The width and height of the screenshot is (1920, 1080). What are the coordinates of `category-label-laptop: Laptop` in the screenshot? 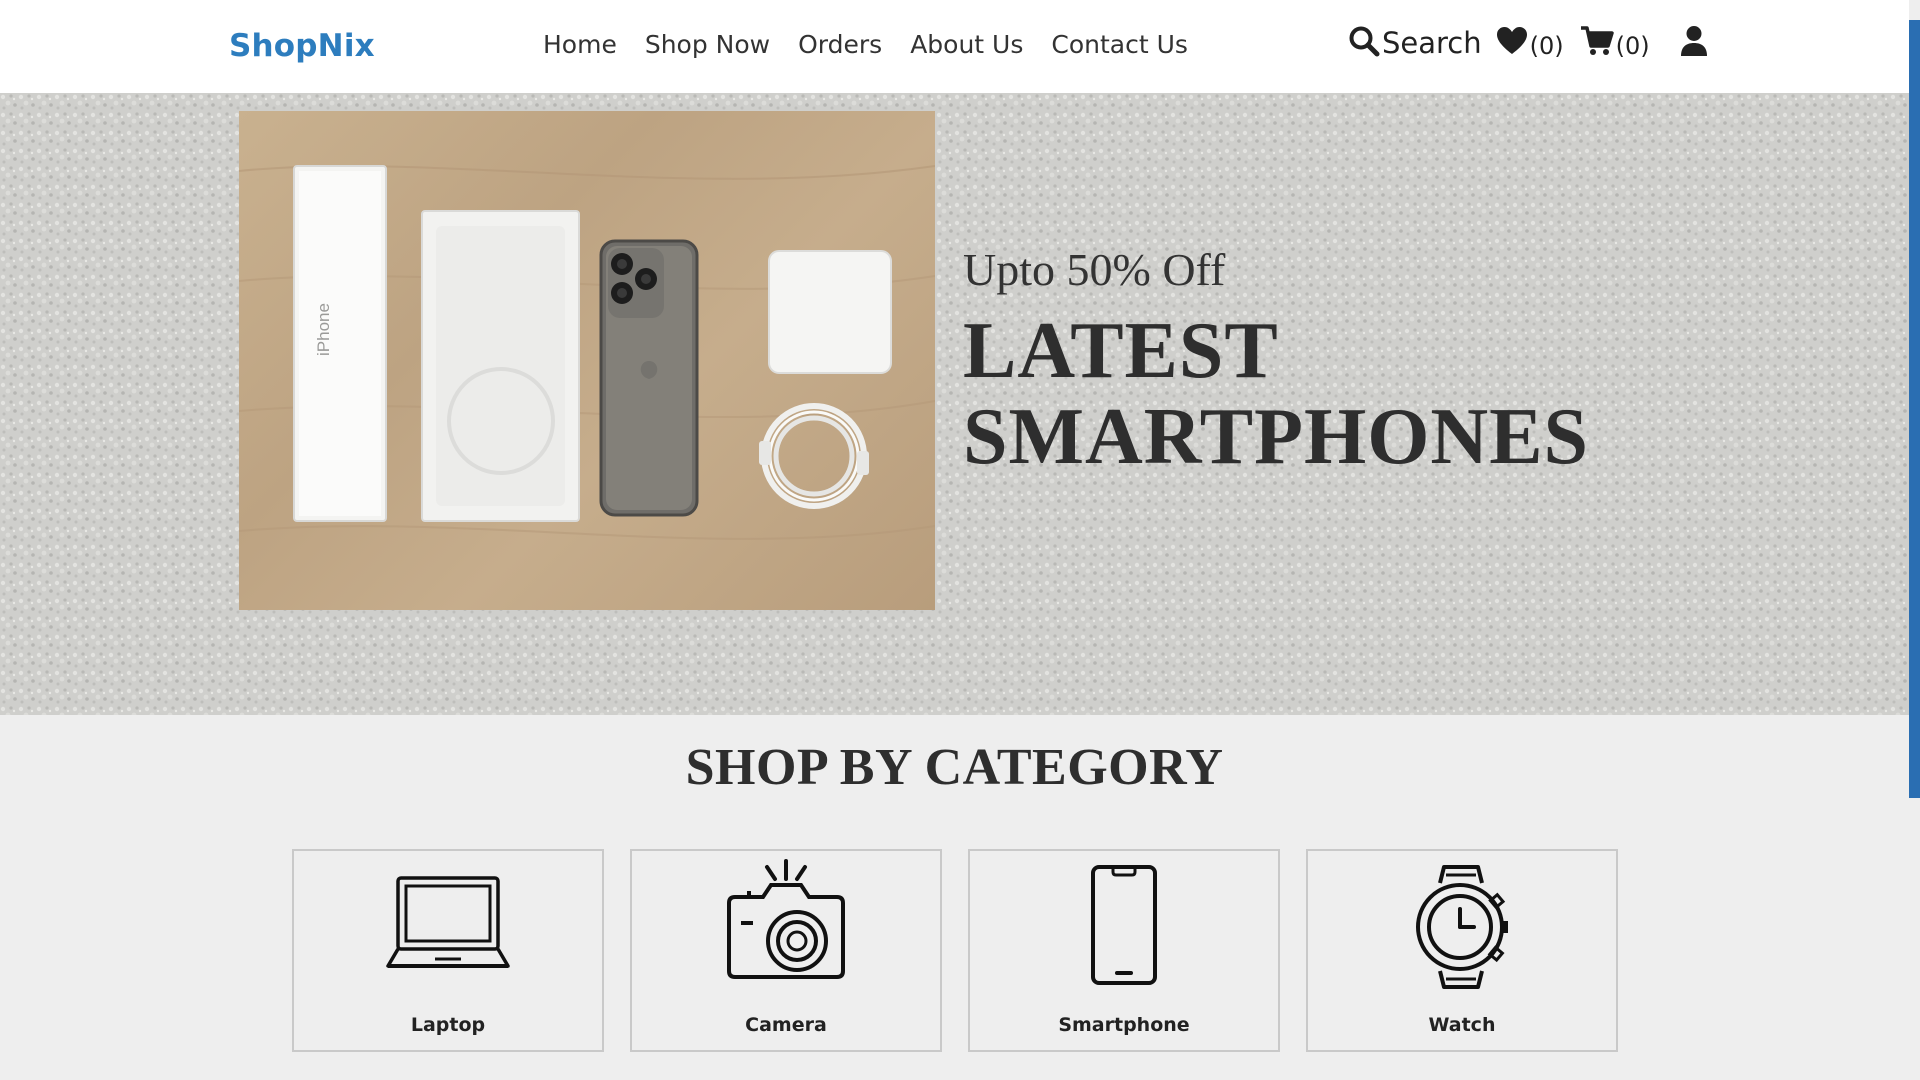 It's located at (448, 1025).